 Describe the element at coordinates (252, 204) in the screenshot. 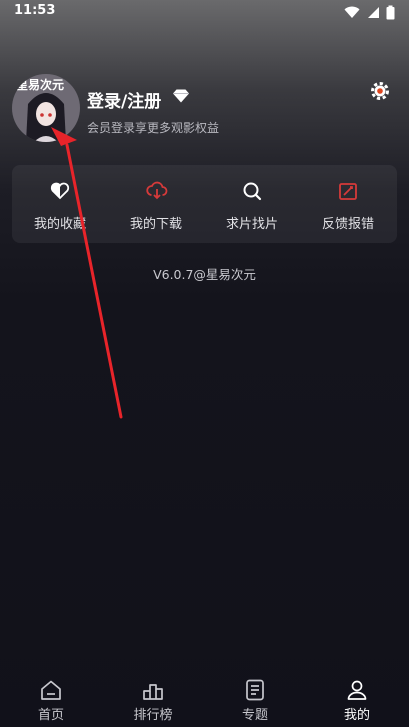

I see `request-movie-button: 求片找片` at that location.